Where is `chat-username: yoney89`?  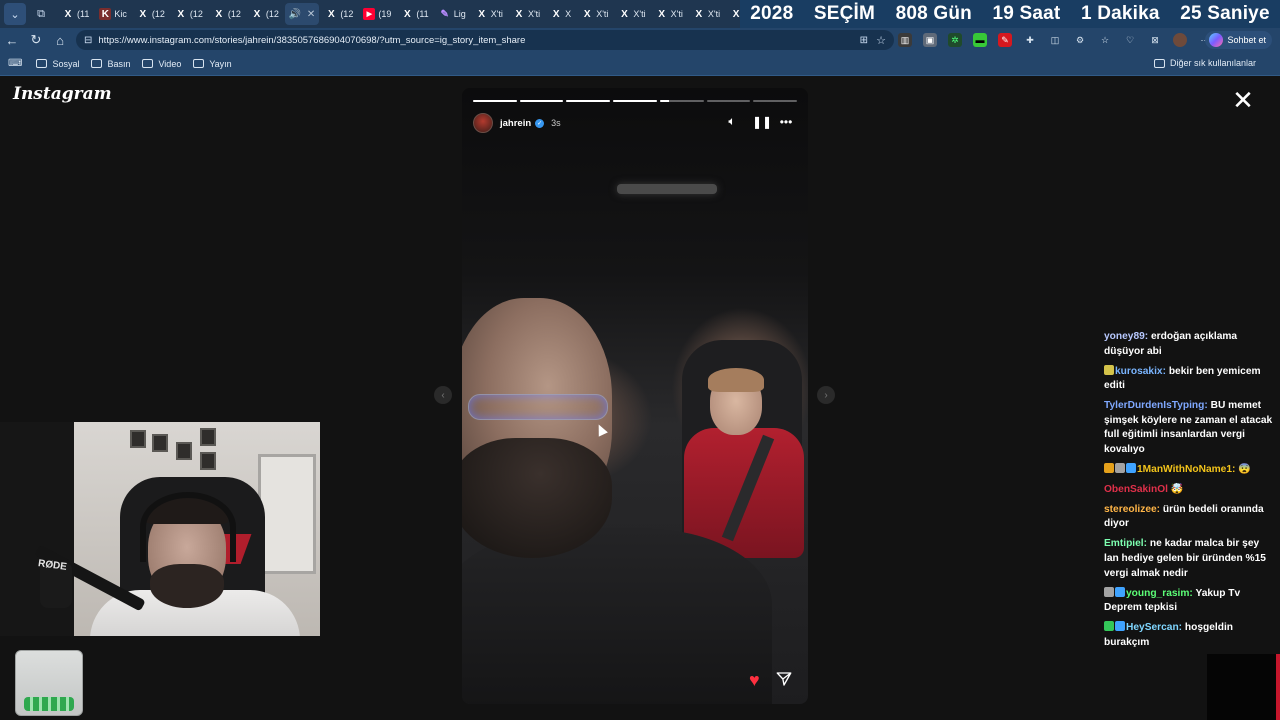
chat-username: yoney89 is located at coordinates (1124, 336).